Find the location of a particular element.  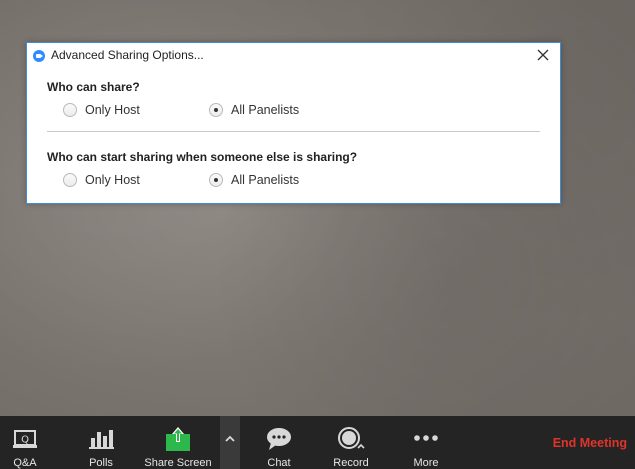

share-only-host-radio is located at coordinates (70, 110).